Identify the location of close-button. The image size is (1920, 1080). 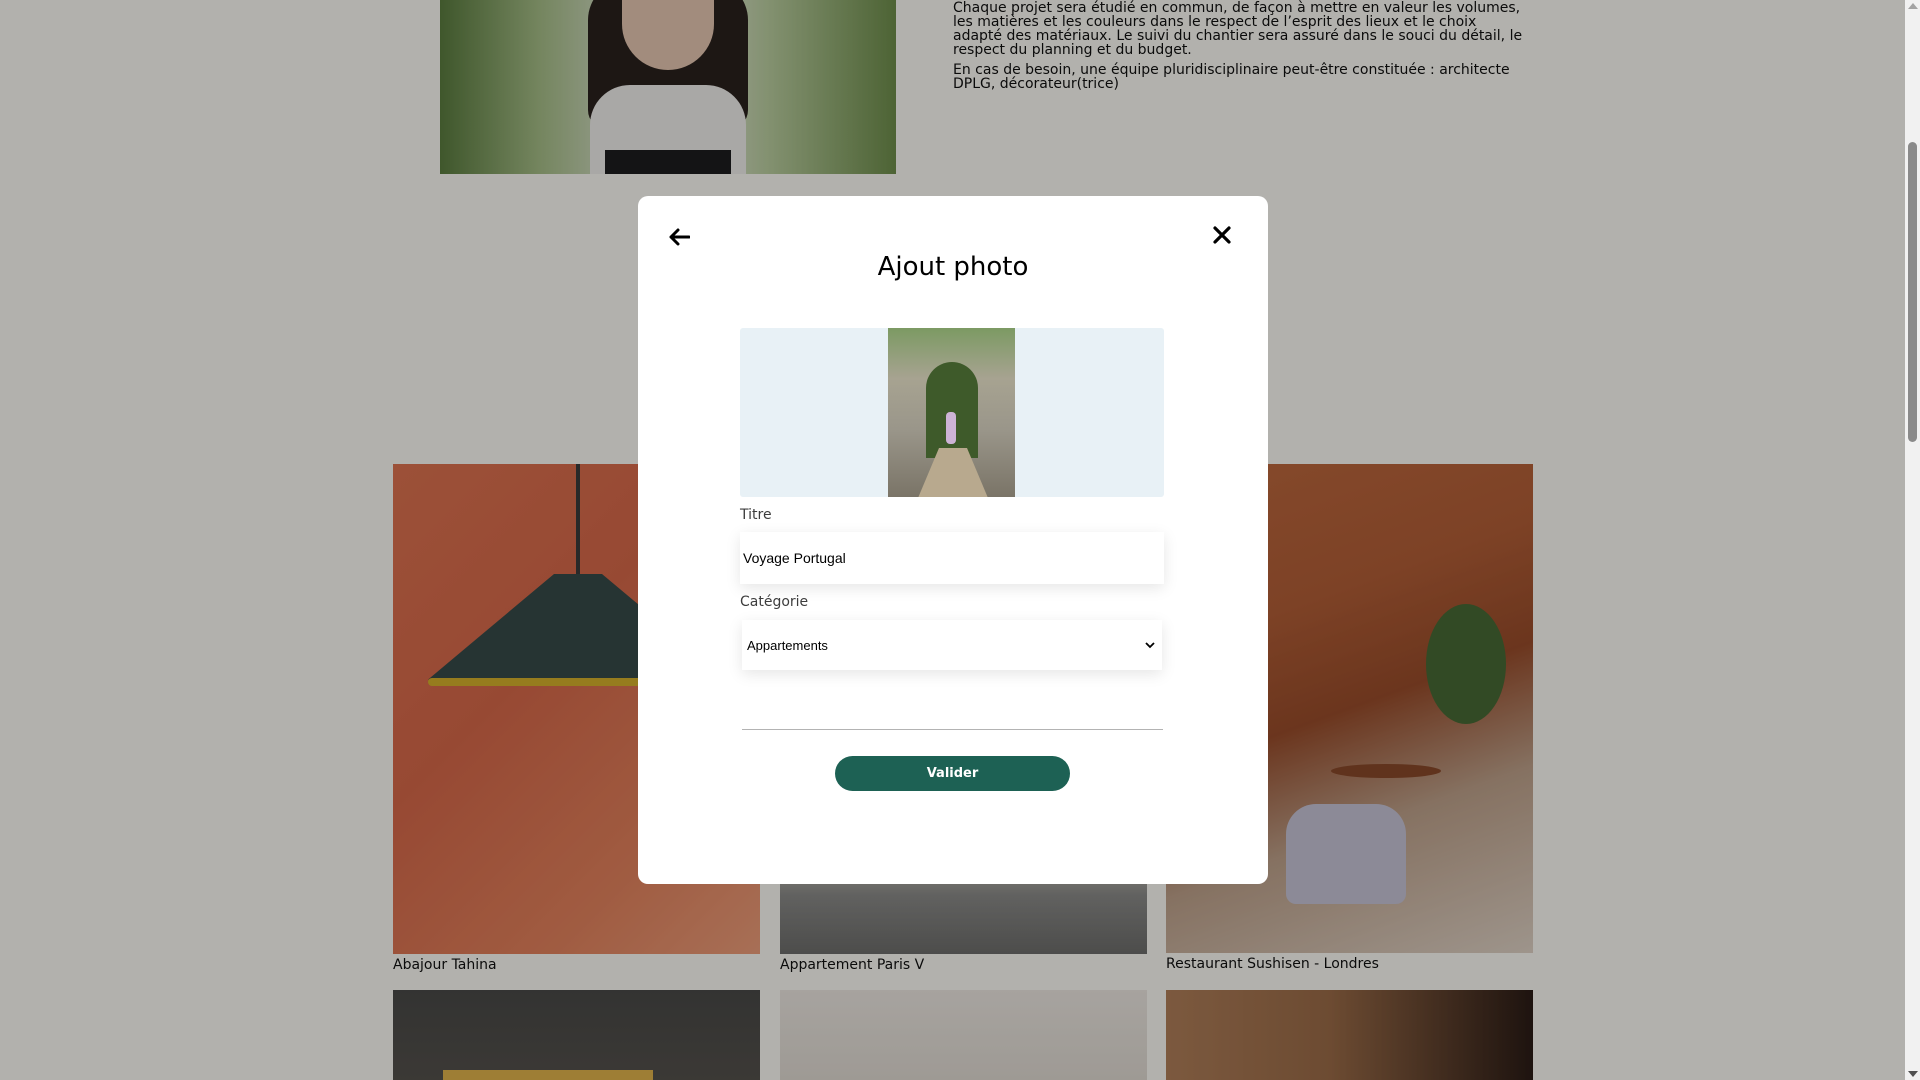
(1222, 235).